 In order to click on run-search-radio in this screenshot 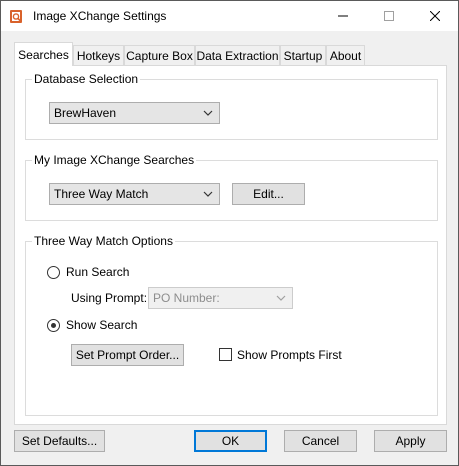, I will do `click(53, 272)`.